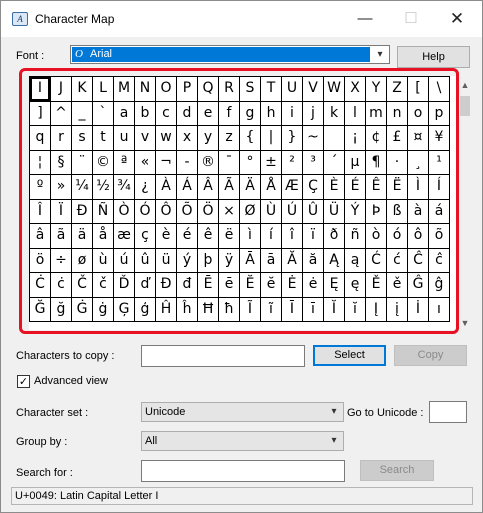 The image size is (483, 513). I want to click on character-cell: V, so click(313, 89).